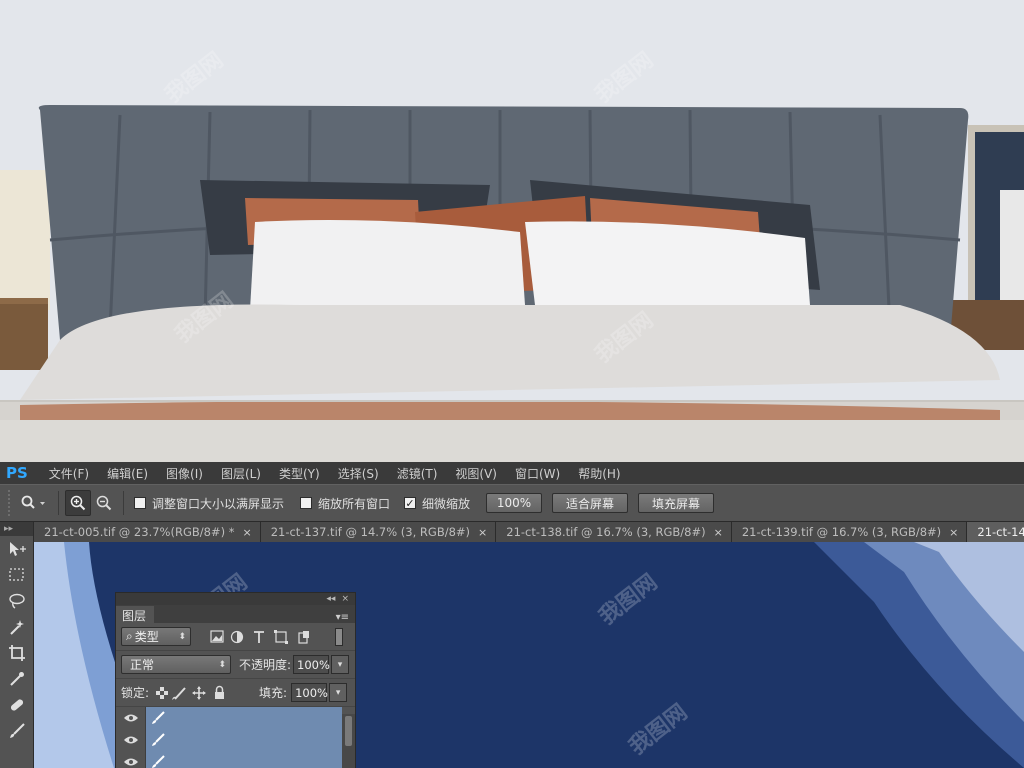 Image resolution: width=1024 pixels, height=768 pixels. Describe the element at coordinates (127, 473) in the screenshot. I see `menu-edit: 编辑(E)` at that location.